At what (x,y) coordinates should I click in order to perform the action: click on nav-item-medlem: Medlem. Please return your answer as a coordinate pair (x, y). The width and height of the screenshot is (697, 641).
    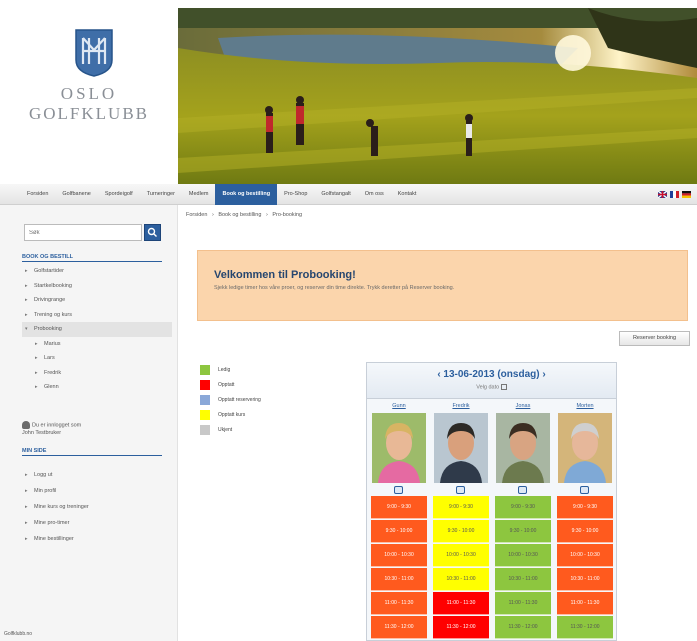
    Looking at the image, I should click on (199, 194).